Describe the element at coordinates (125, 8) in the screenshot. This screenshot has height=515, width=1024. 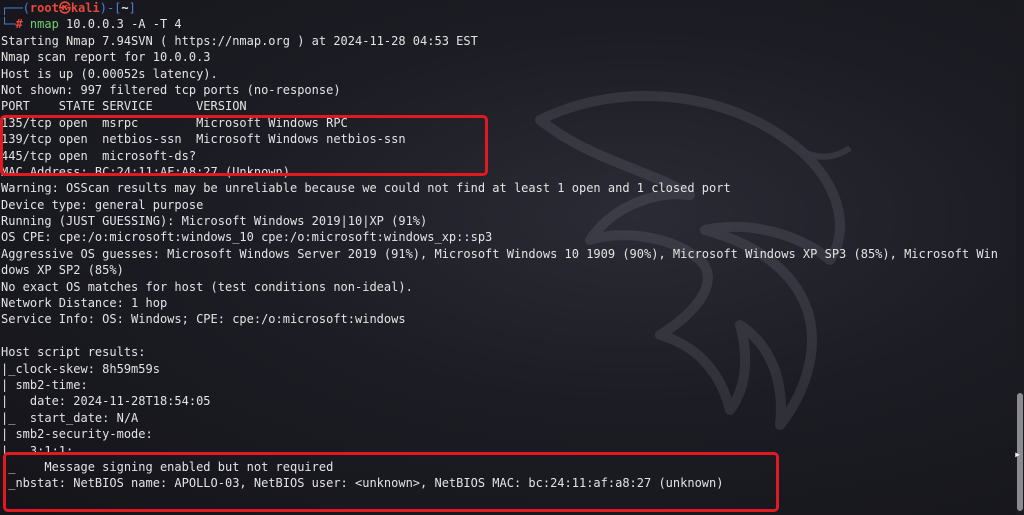
I see `prompt-cwd: ~` at that location.